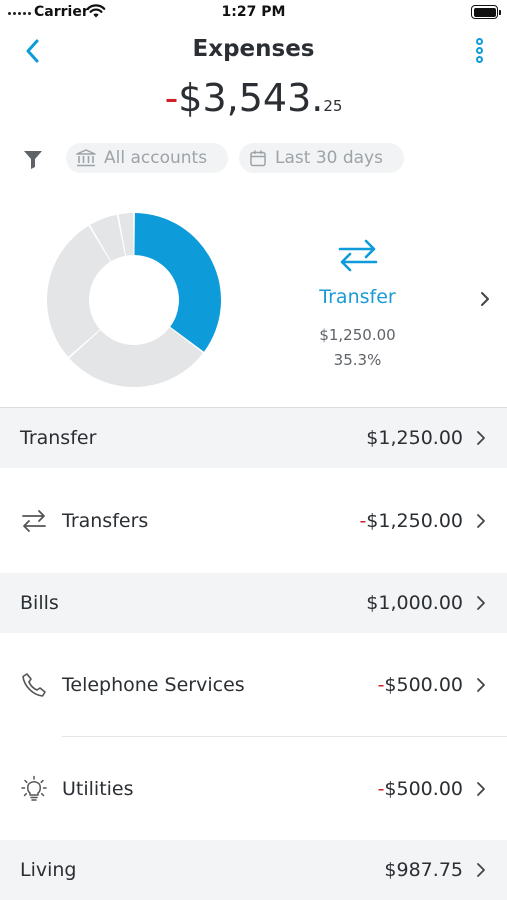  I want to click on total-cents: 25, so click(333, 106).